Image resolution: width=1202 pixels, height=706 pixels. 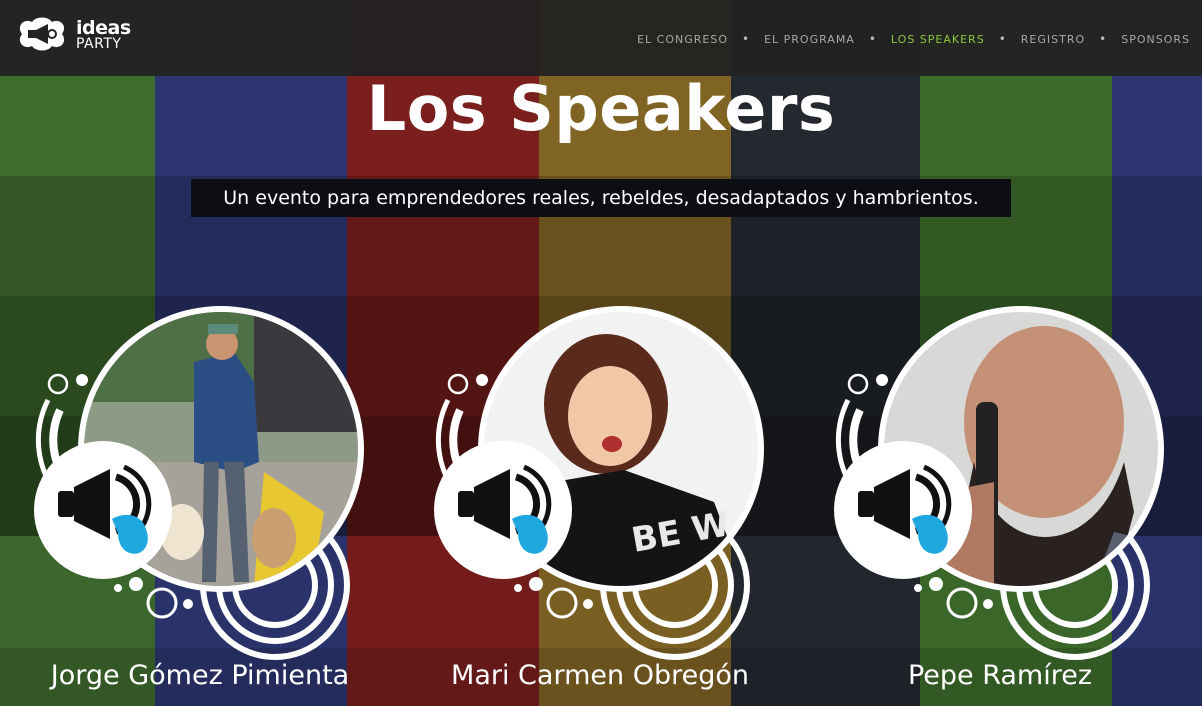 I want to click on megaphone-logo-icon, so click(x=42, y=34).